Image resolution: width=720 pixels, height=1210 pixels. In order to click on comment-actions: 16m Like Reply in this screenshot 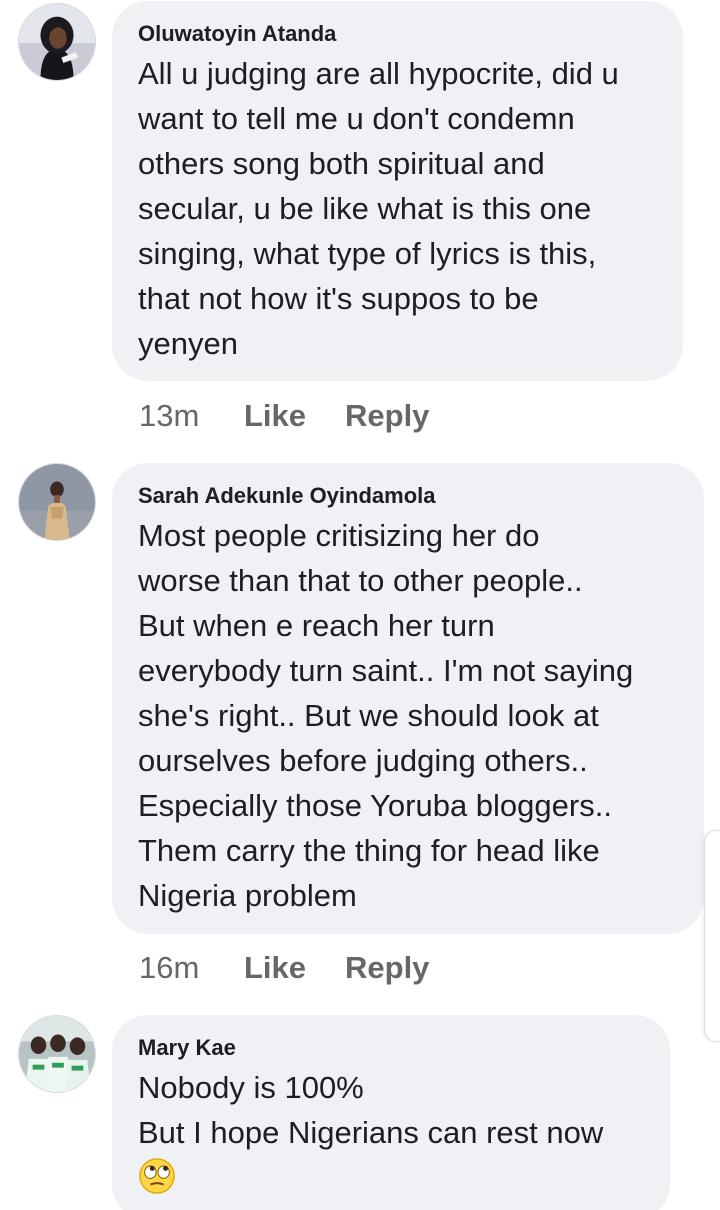, I will do `click(284, 968)`.